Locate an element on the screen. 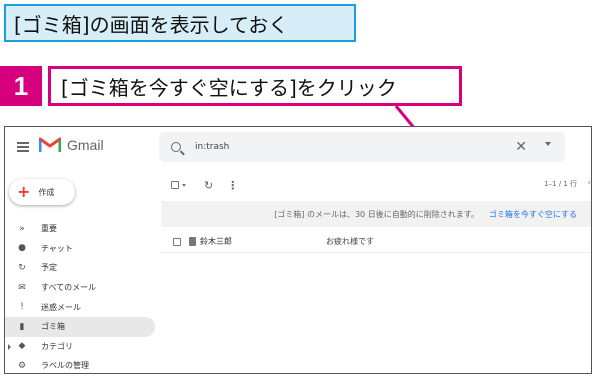 The width and height of the screenshot is (600, 378). sidebar-item-all-mail: ✉ すべてのメール is located at coordinates (80, 288).